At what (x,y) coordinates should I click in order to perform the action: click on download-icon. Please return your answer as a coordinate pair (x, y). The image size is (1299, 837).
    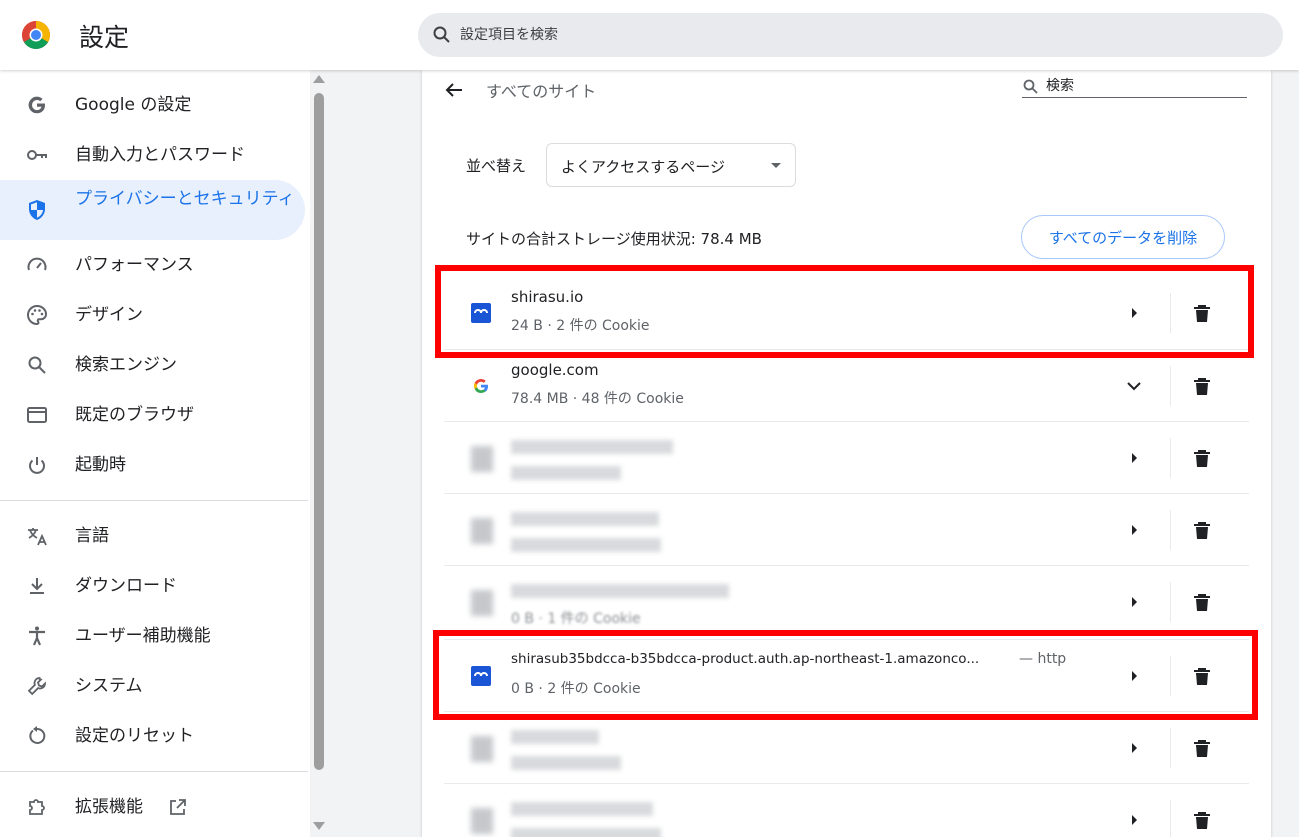
    Looking at the image, I should click on (37, 586).